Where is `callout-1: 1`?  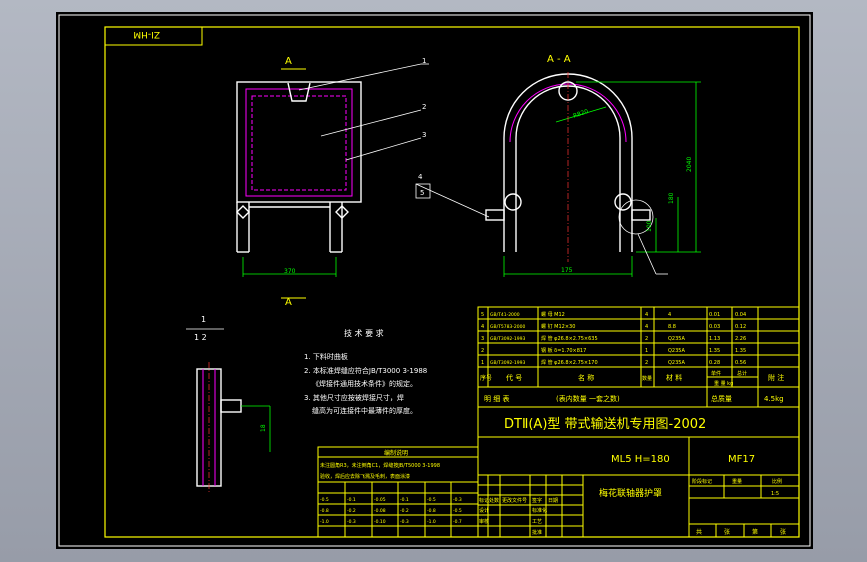
callout-1: 1 is located at coordinates (424, 61).